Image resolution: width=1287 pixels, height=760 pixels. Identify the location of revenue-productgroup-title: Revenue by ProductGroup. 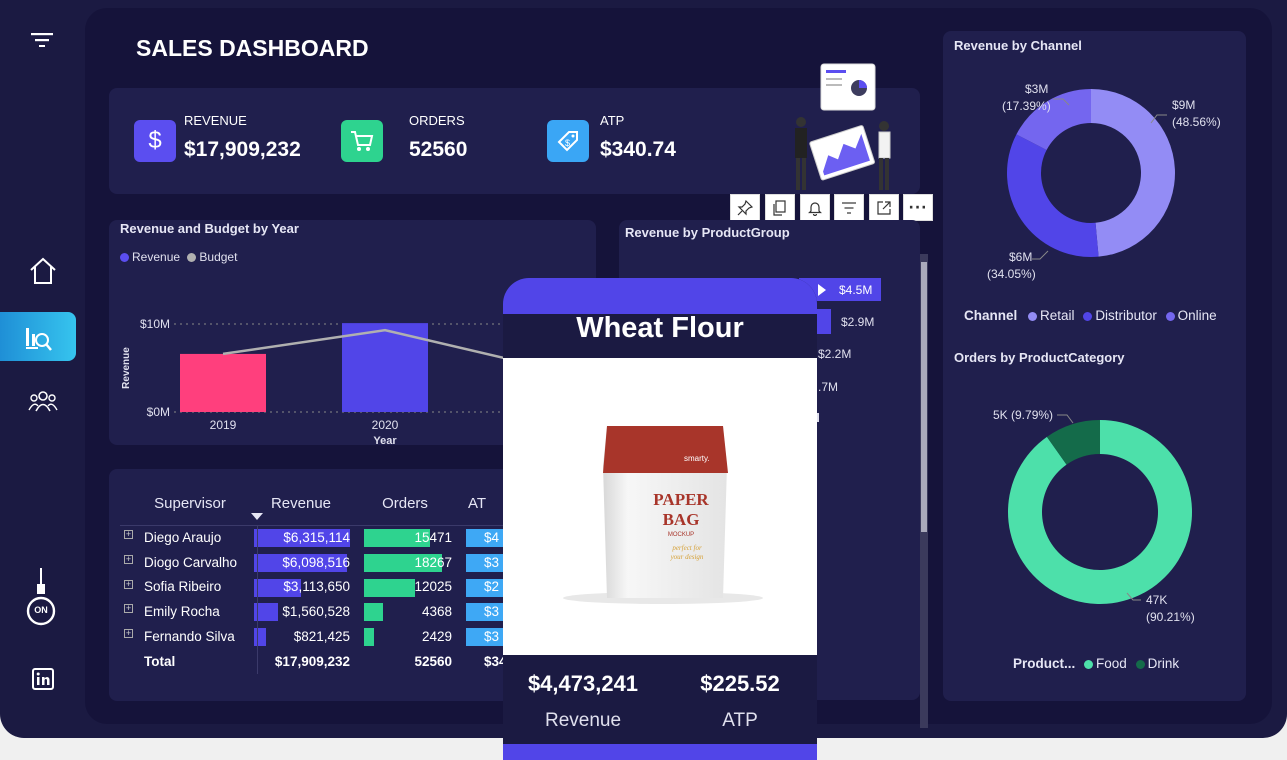
(707, 232).